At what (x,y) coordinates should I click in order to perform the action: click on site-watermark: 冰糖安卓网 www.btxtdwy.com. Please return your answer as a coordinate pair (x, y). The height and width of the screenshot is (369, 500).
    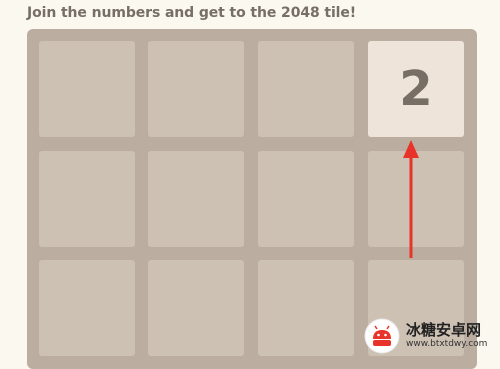
    Looking at the image, I should click on (425, 336).